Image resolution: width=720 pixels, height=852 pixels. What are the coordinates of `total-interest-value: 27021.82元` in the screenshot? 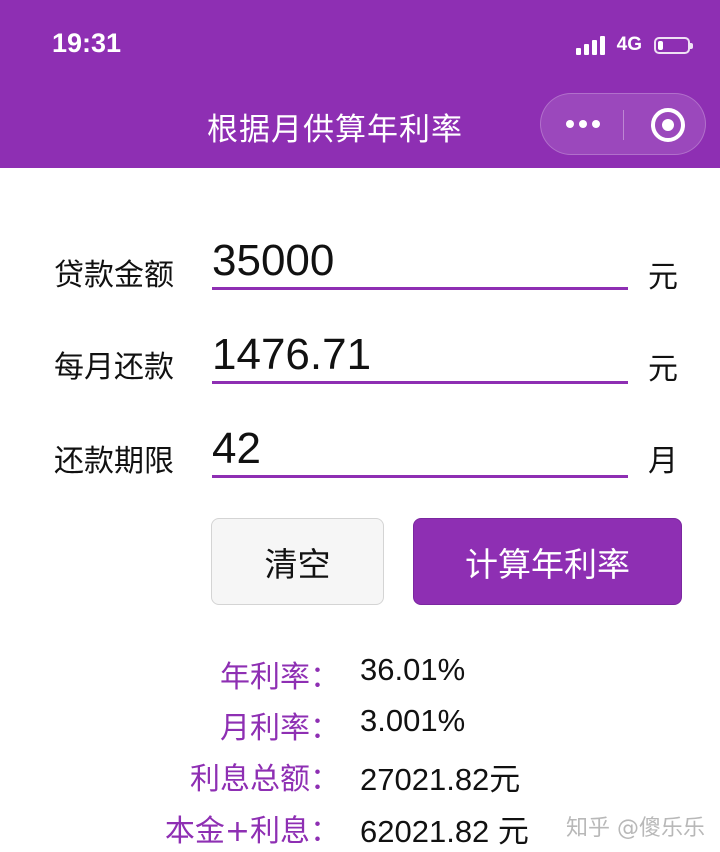 It's located at (440, 779).